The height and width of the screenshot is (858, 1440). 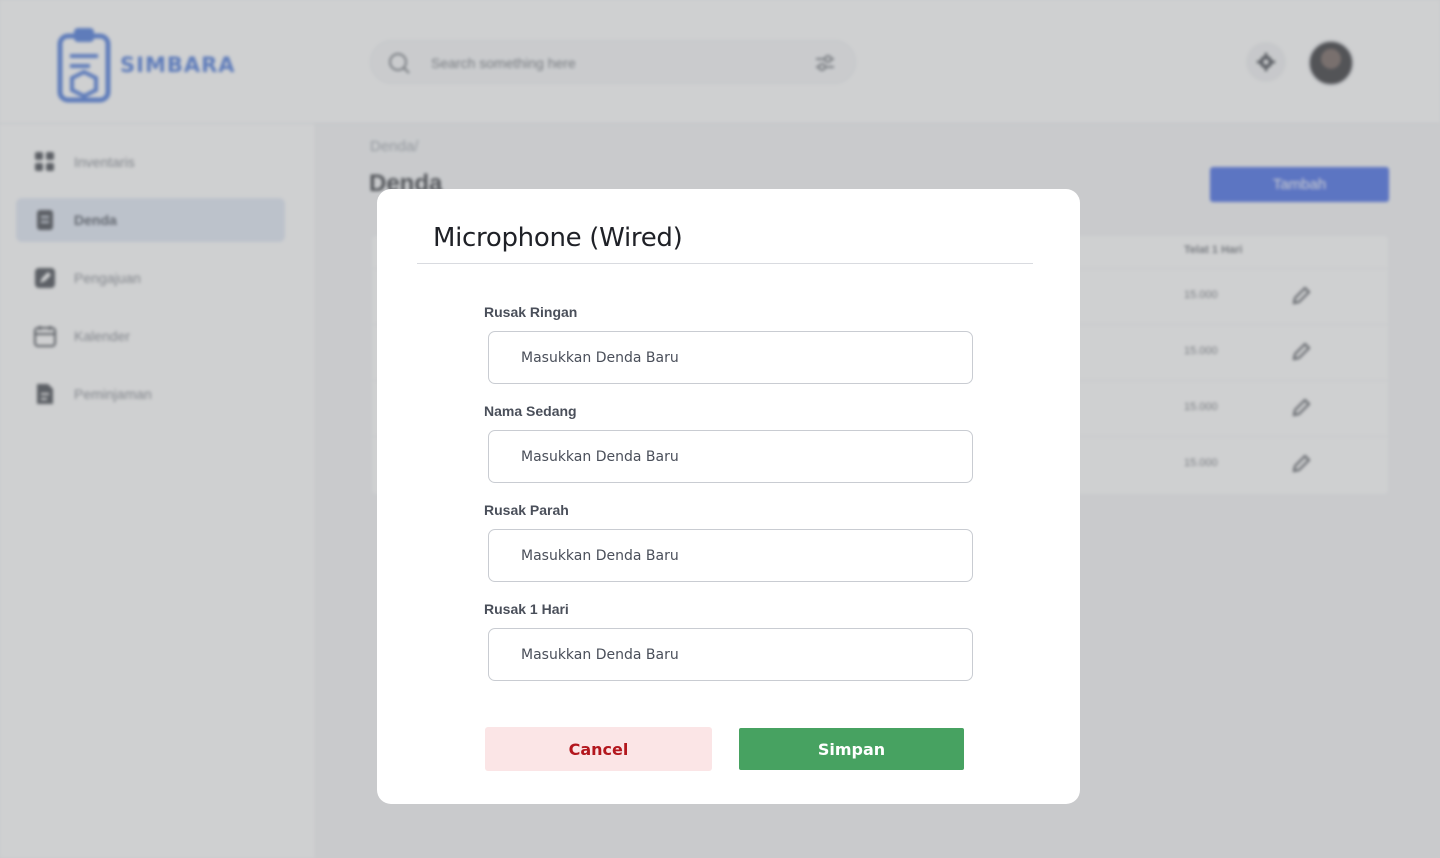 I want to click on rusak-parah-input, so click(x=730, y=555).